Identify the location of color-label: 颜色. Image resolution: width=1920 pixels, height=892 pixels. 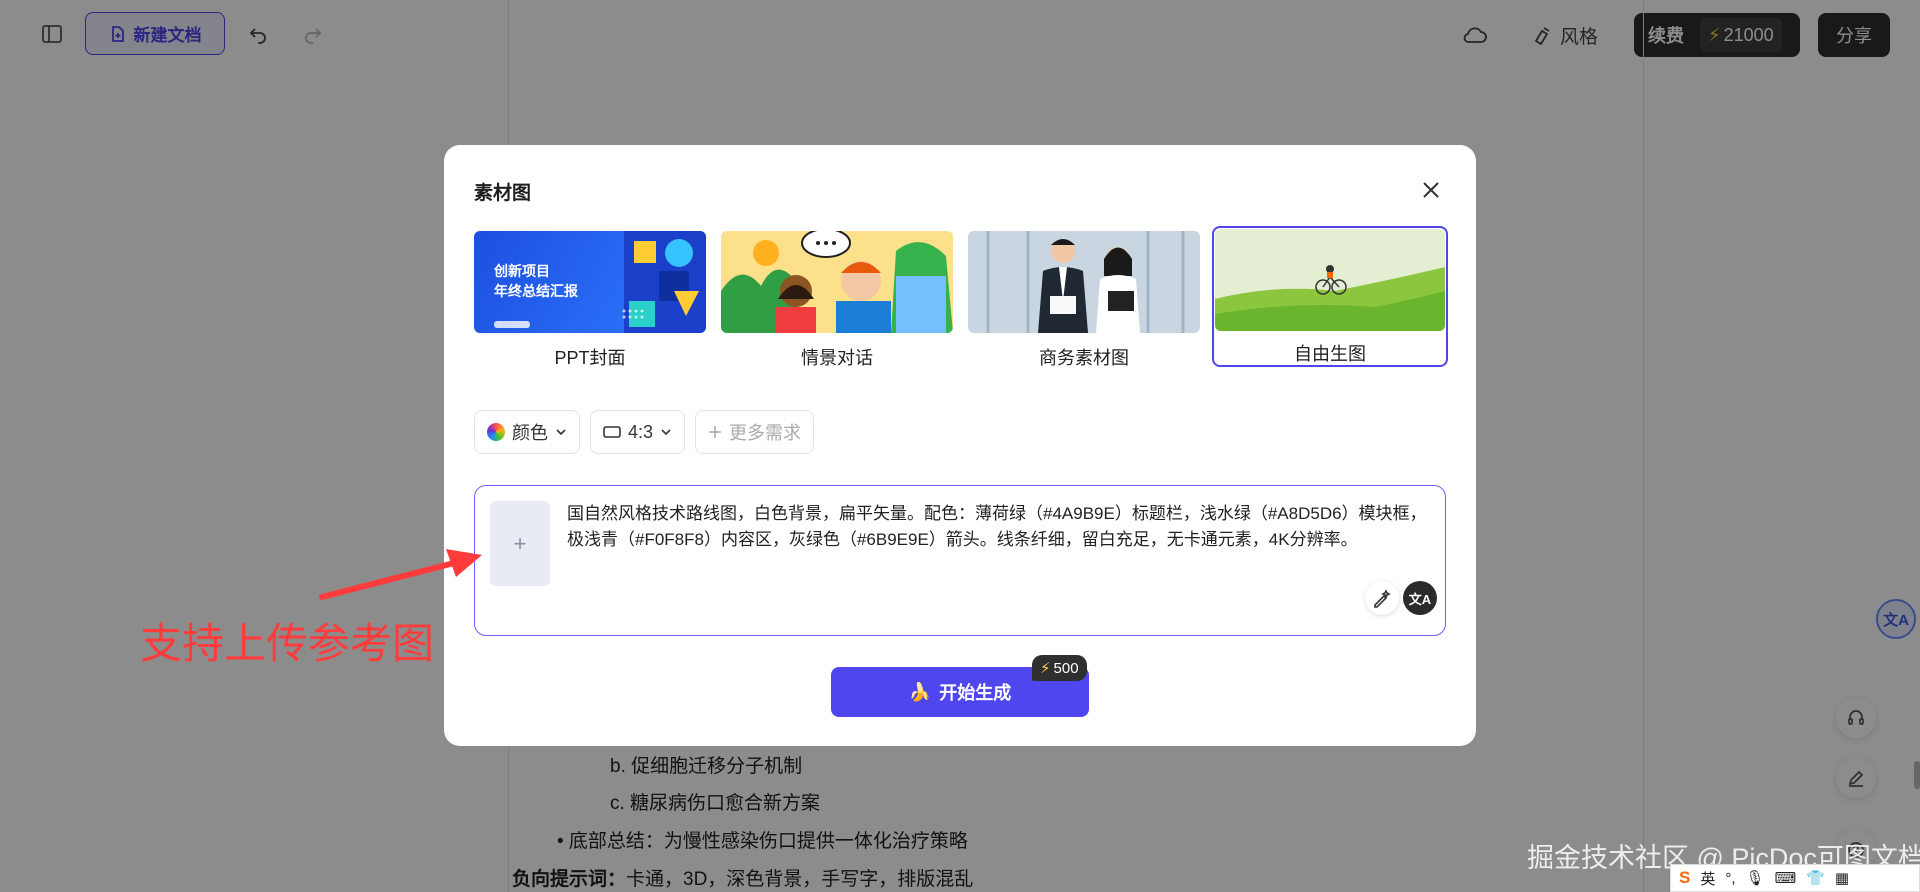
(530, 433).